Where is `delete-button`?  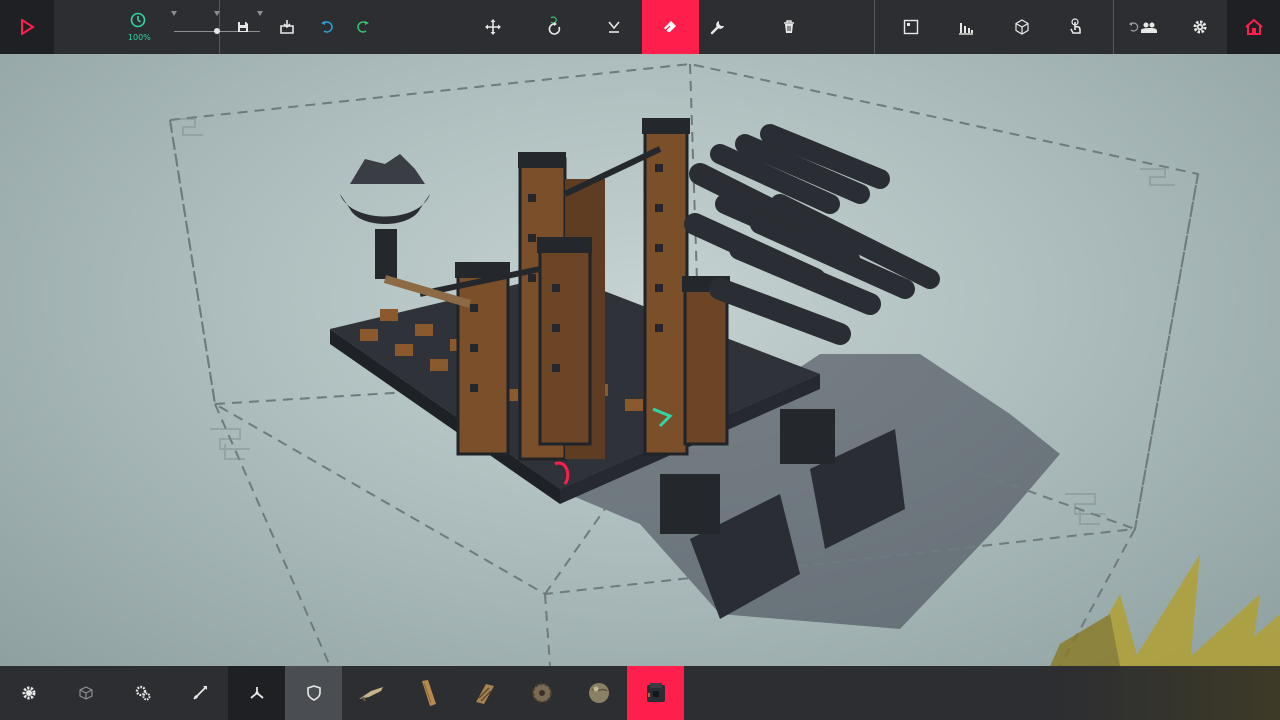 delete-button is located at coordinates (789, 27).